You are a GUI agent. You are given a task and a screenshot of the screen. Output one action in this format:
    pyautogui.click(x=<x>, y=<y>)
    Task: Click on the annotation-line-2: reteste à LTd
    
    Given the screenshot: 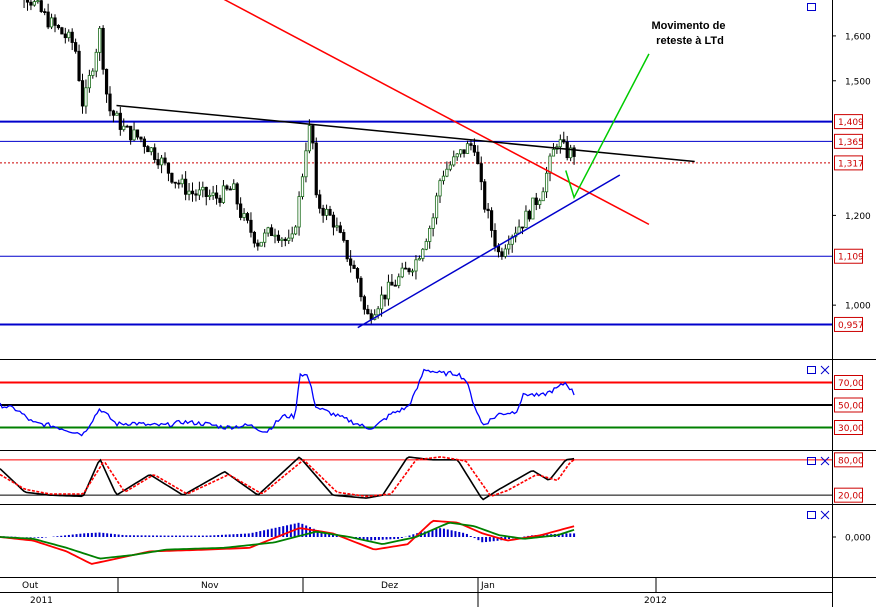 What is the action you would take?
    pyautogui.click(x=690, y=41)
    